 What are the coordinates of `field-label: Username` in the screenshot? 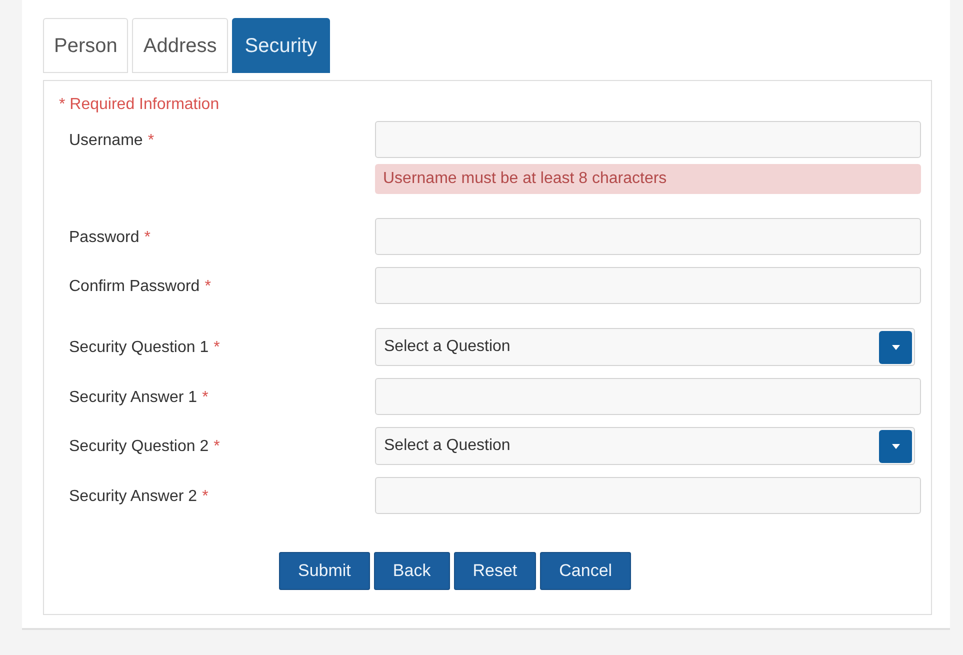 It's located at (106, 140).